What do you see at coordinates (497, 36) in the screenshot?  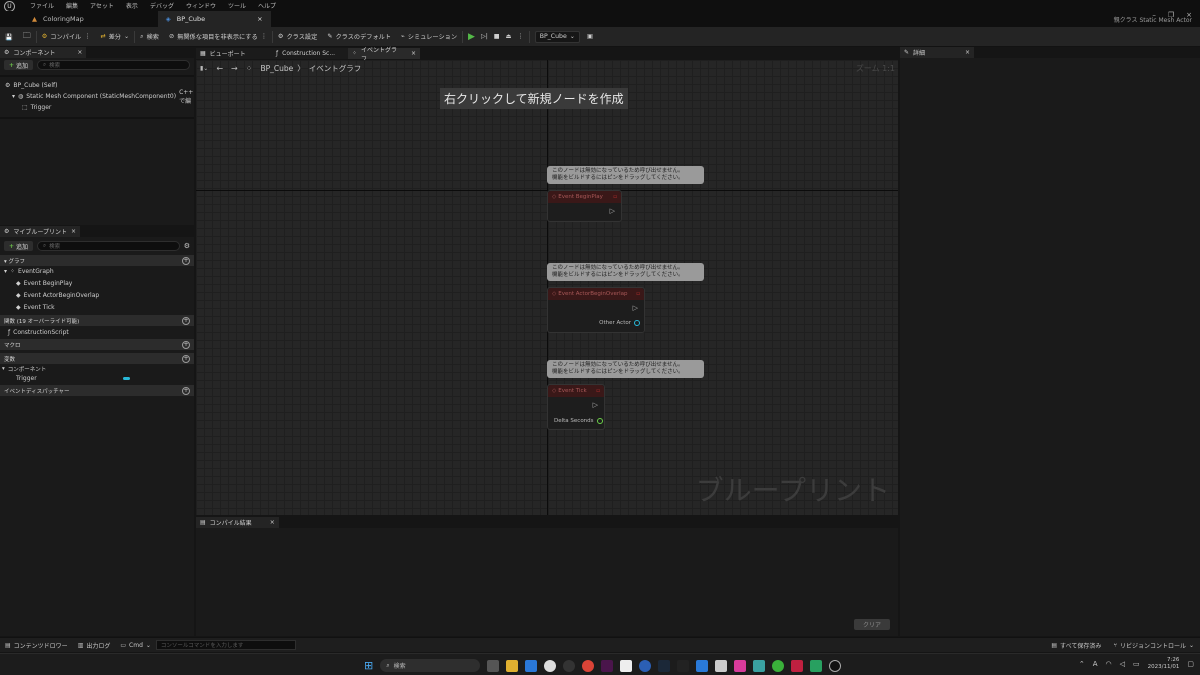 I see `stop-icon: ■` at bounding box center [497, 36].